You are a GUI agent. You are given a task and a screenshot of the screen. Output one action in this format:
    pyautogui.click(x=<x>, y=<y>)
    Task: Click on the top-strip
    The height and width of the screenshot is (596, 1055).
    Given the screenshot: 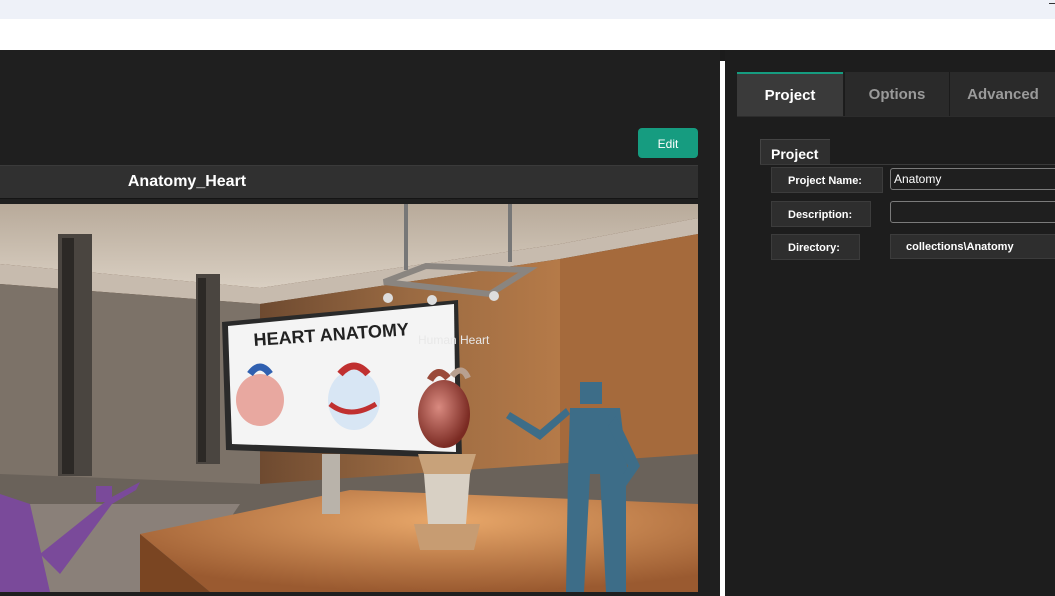 What is the action you would take?
    pyautogui.click(x=527, y=9)
    